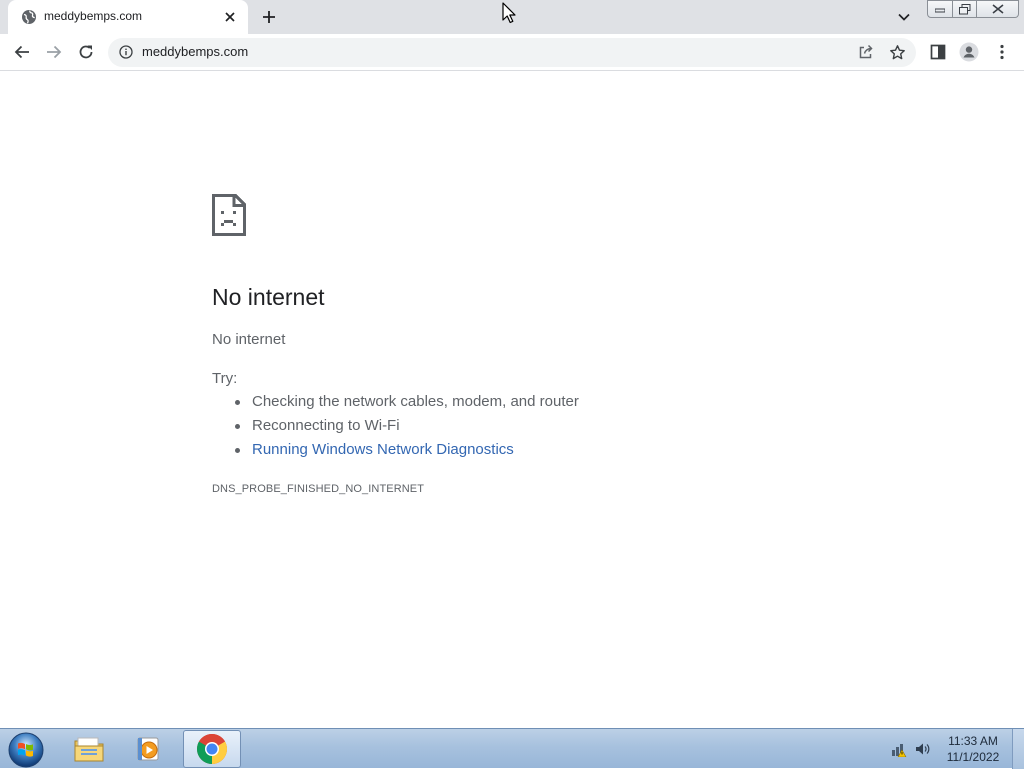 This screenshot has width=1024, height=769. I want to click on taskbar-chrome-button, so click(212, 749).